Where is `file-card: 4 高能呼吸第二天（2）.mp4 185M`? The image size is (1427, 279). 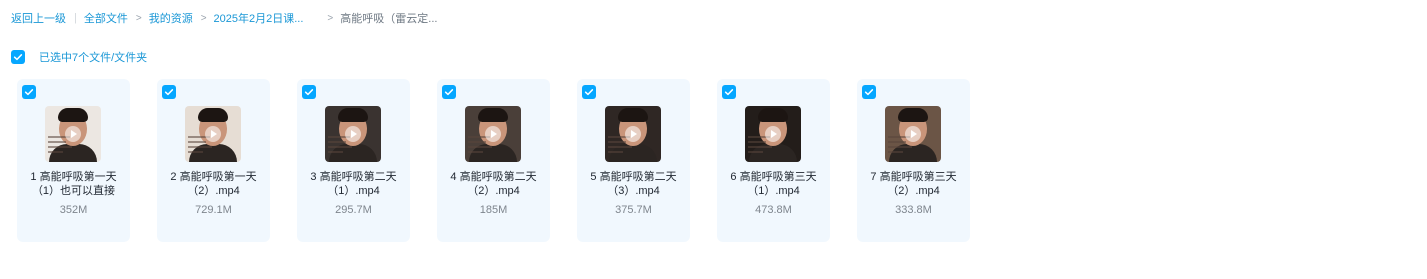 file-card: 4 高能呼吸第二天（2）.mp4 185M is located at coordinates (493, 160).